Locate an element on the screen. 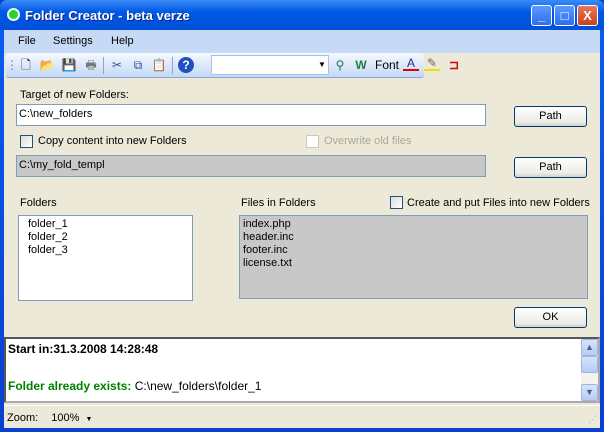 The height and width of the screenshot is (432, 604). list-item: folder_3 is located at coordinates (108, 250).